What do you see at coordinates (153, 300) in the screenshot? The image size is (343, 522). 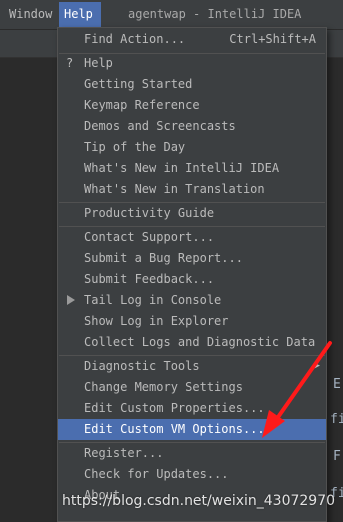 I see `menu-item-label: Tail Log in Console` at bounding box center [153, 300].